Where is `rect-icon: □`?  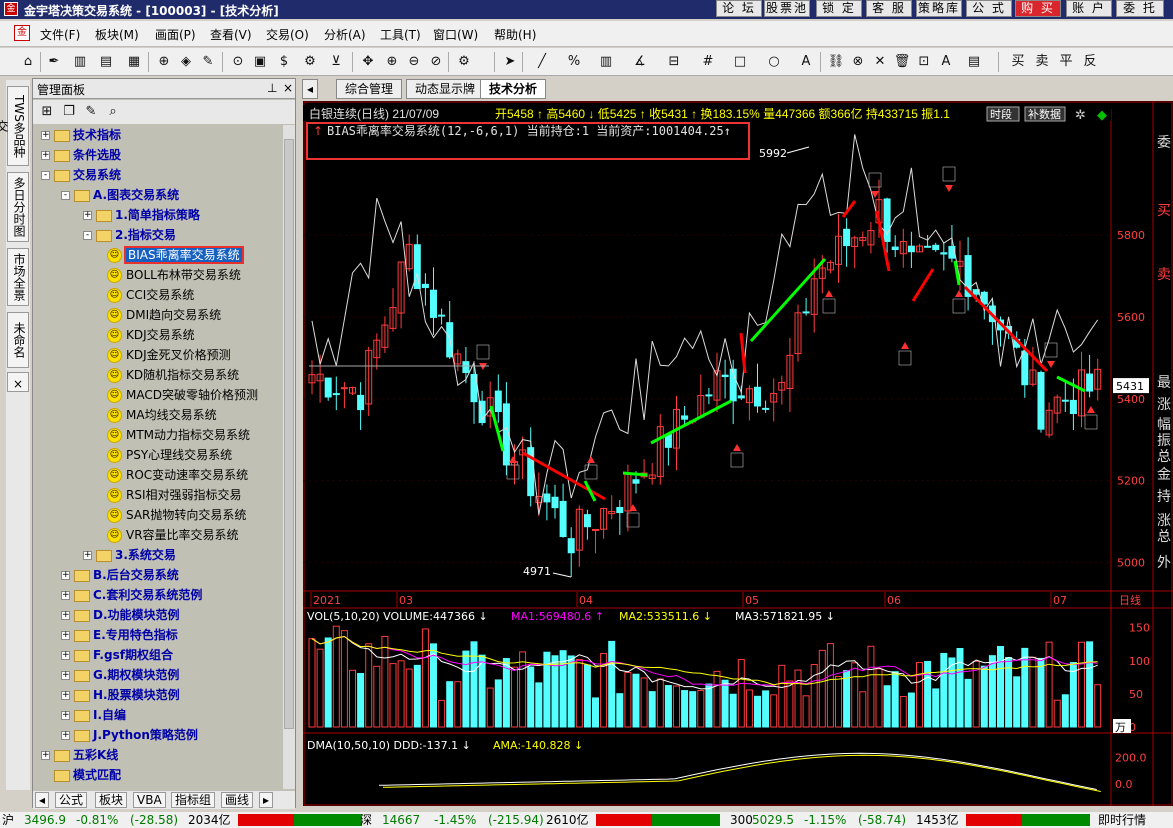
rect-icon: □ is located at coordinates (740, 62).